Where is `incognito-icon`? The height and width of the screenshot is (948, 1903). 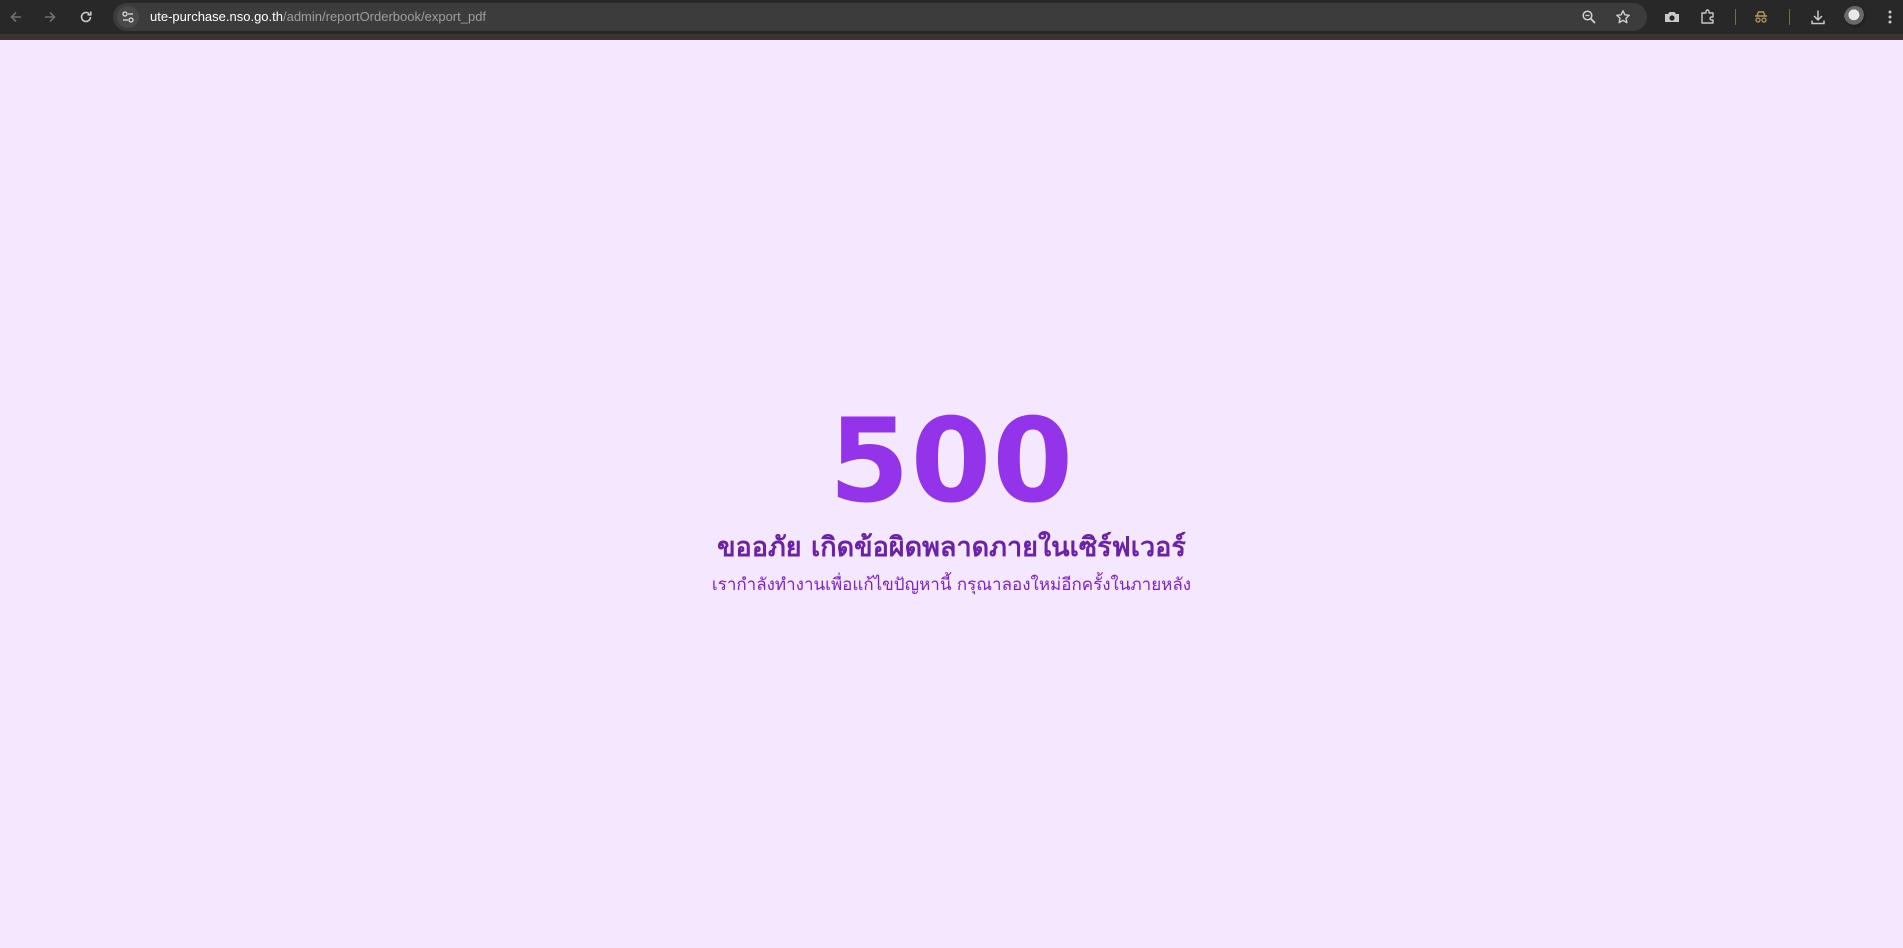
incognito-icon is located at coordinates (1761, 17).